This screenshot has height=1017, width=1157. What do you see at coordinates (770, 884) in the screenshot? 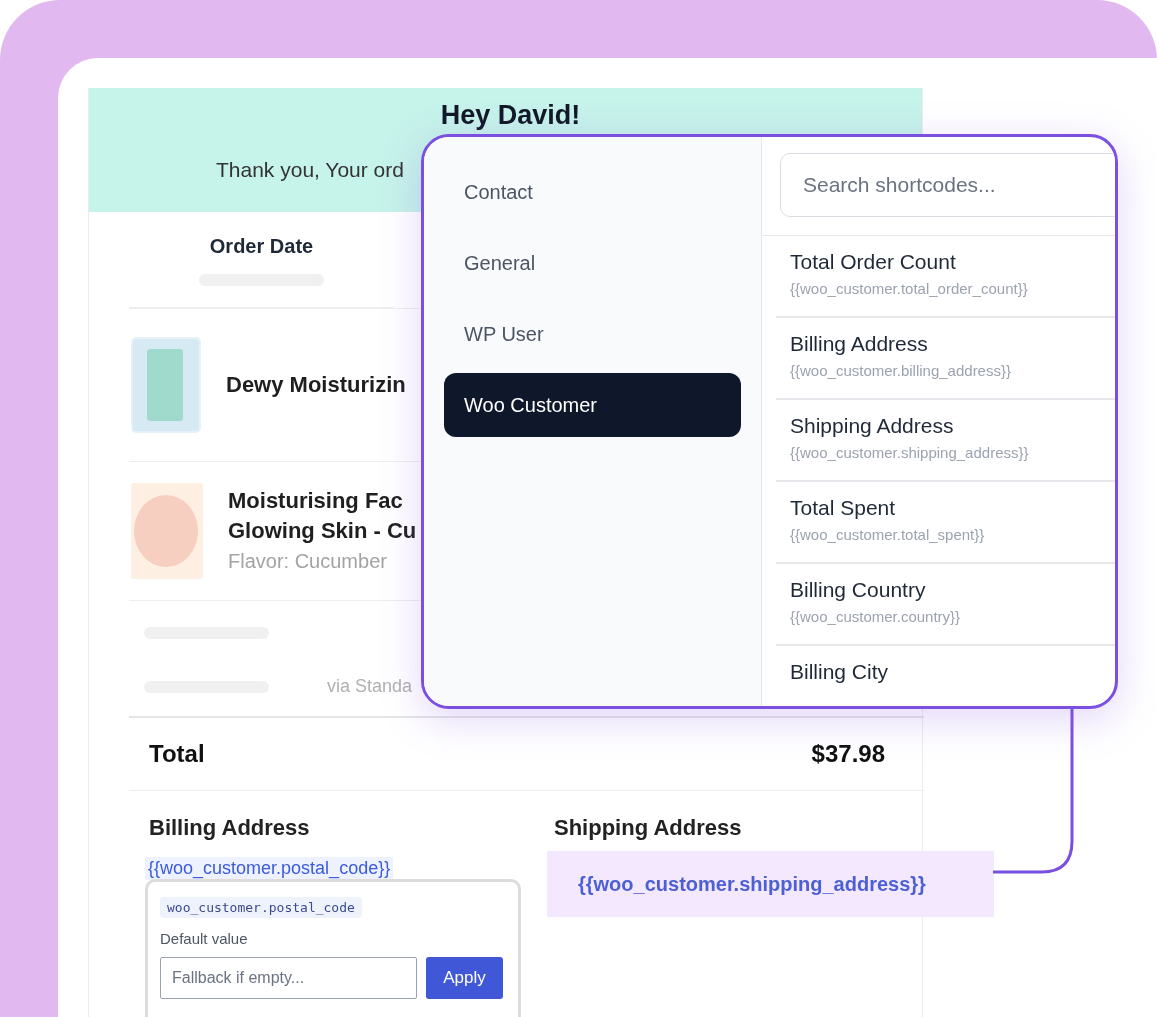
I see `shortcode-tag: {{woo_customer.shipping_address}}` at bounding box center [770, 884].